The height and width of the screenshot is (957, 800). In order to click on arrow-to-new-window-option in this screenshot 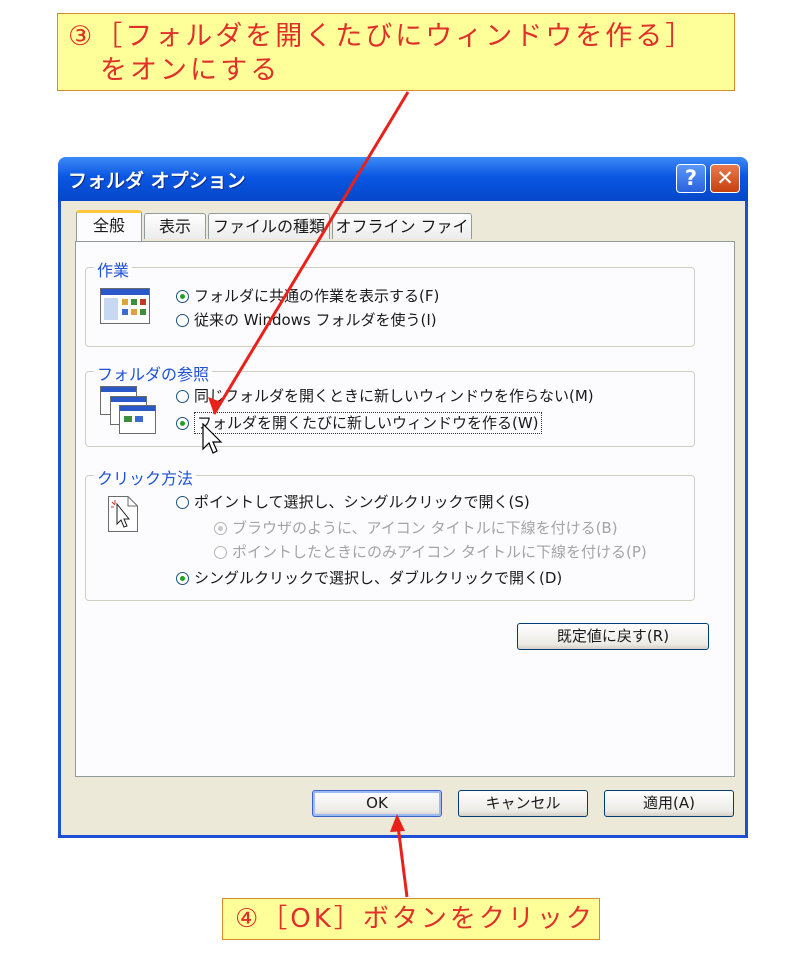, I will do `click(311, 253)`.